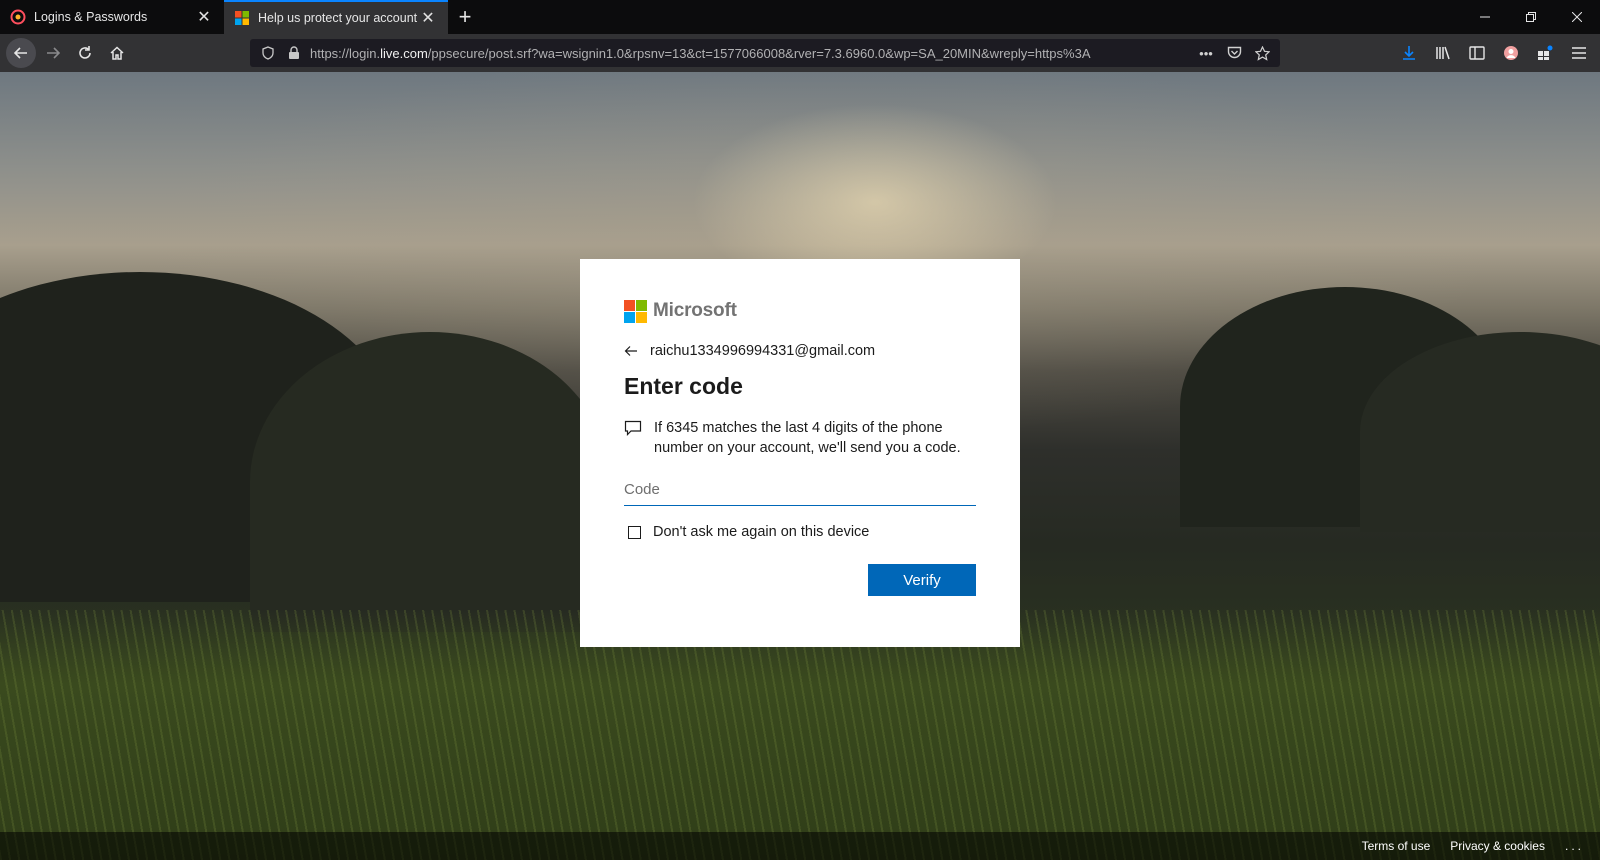 The image size is (1600, 860). Describe the element at coordinates (1443, 53) in the screenshot. I see `library-icon` at that location.